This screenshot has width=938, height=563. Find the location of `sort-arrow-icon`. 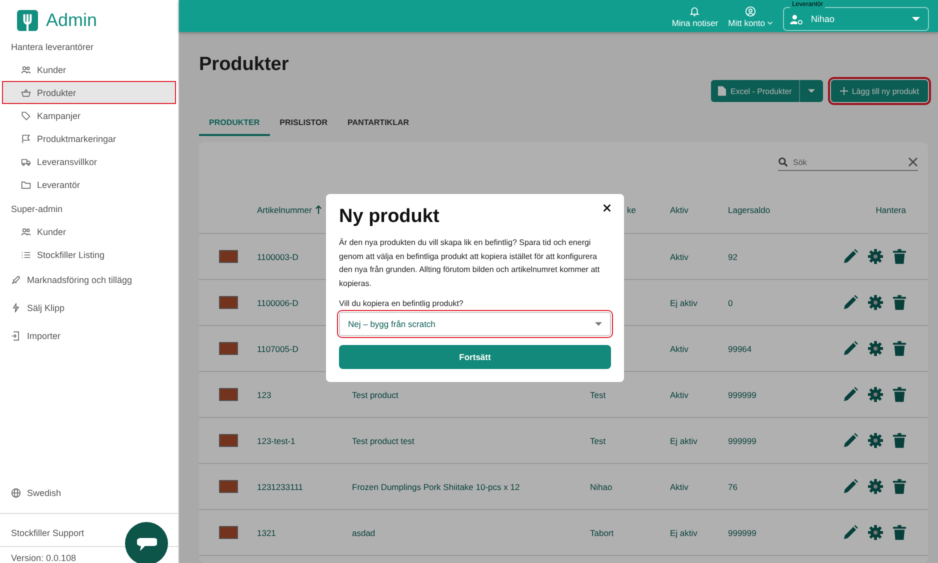

sort-arrow-icon is located at coordinates (318, 209).